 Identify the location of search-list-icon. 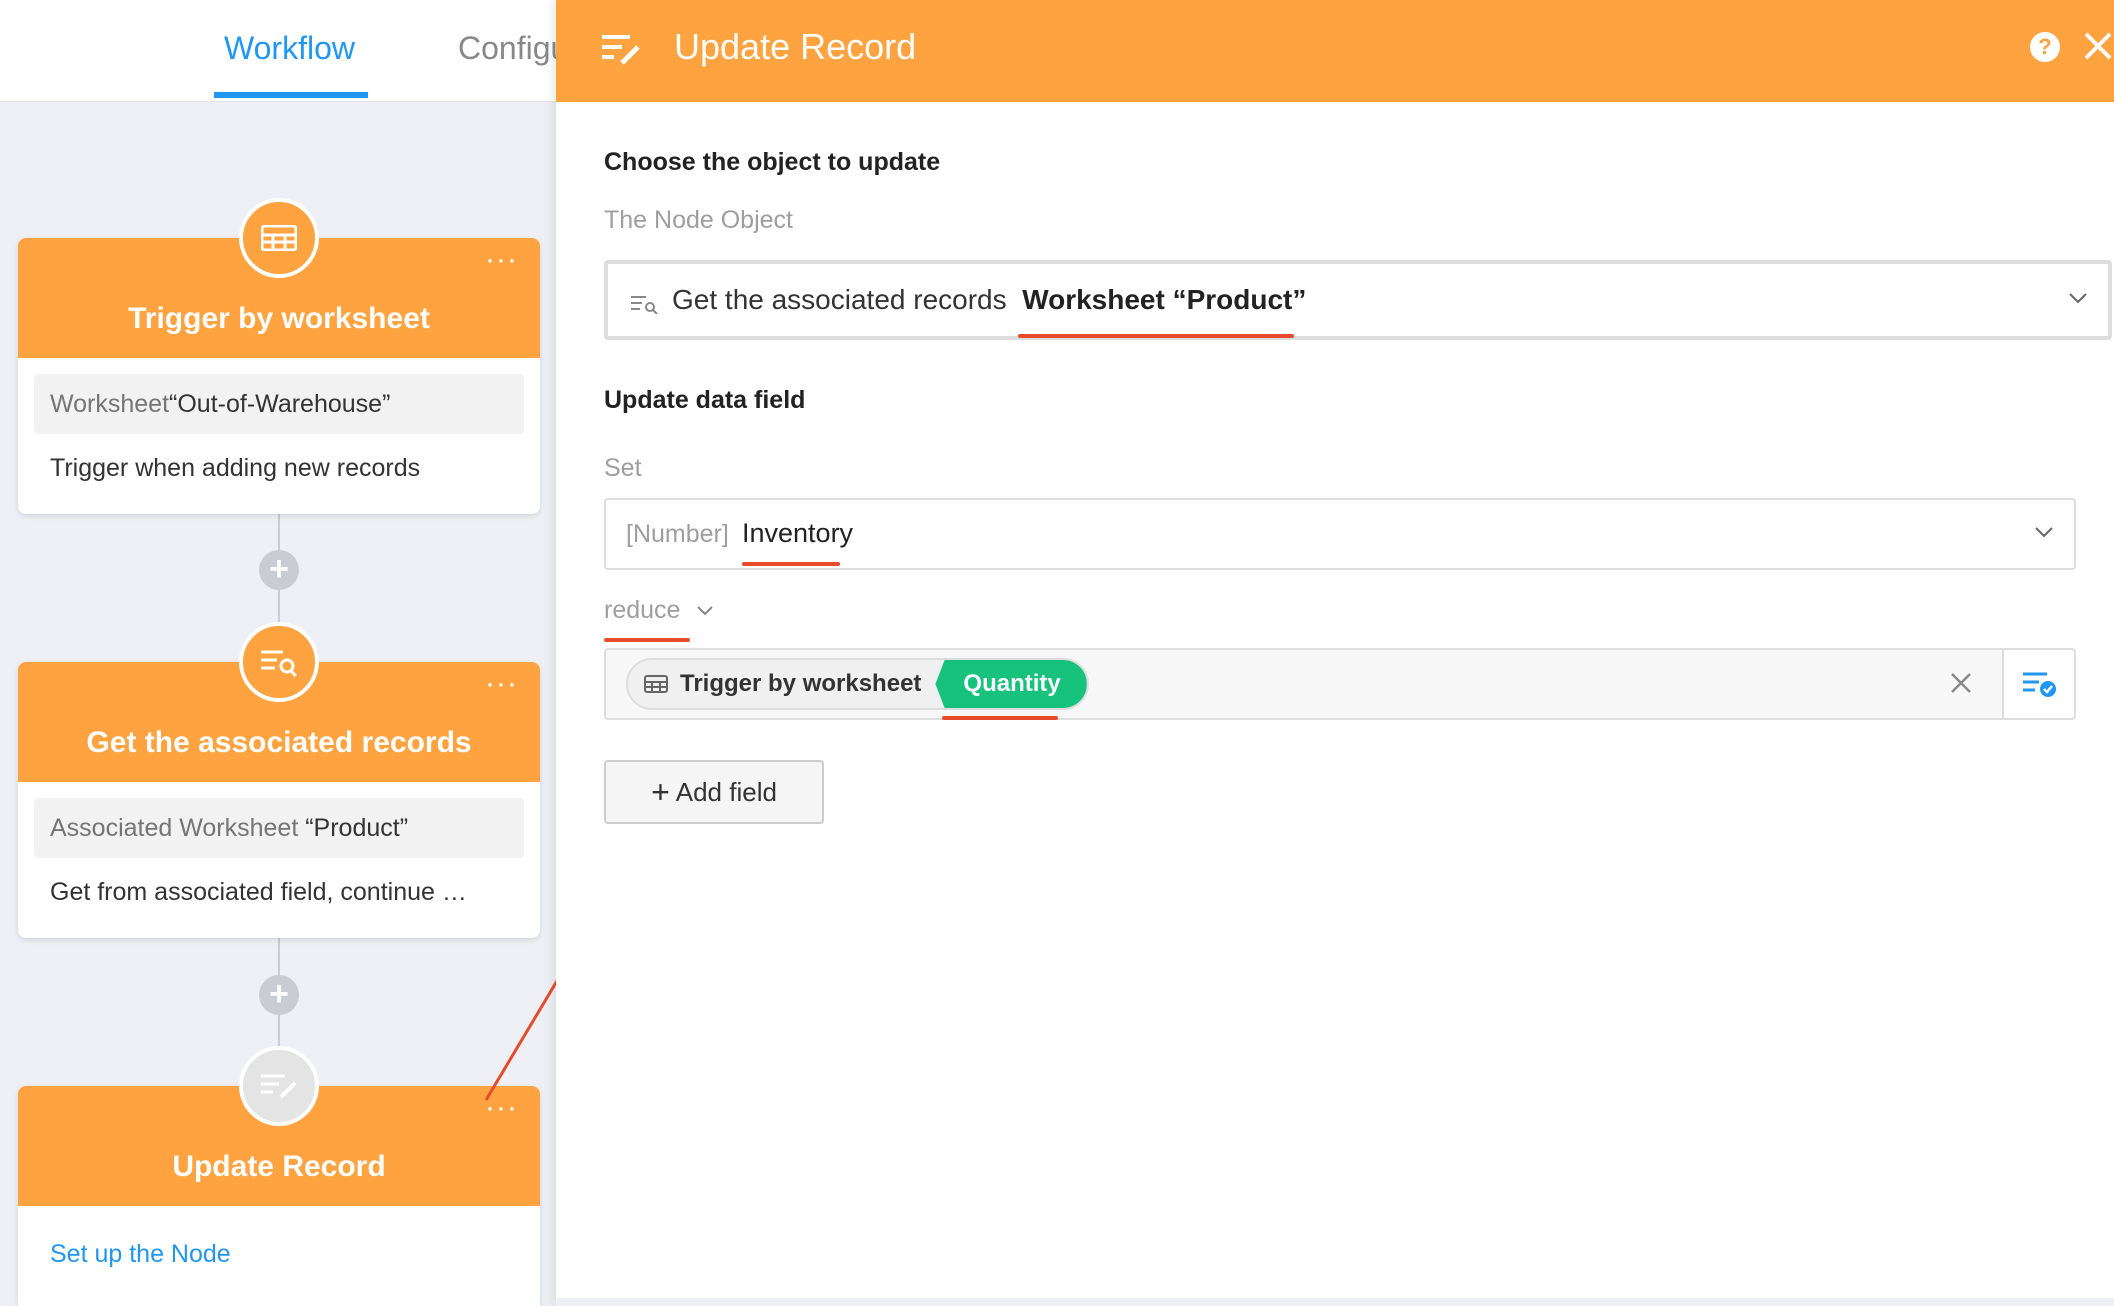
(644, 306).